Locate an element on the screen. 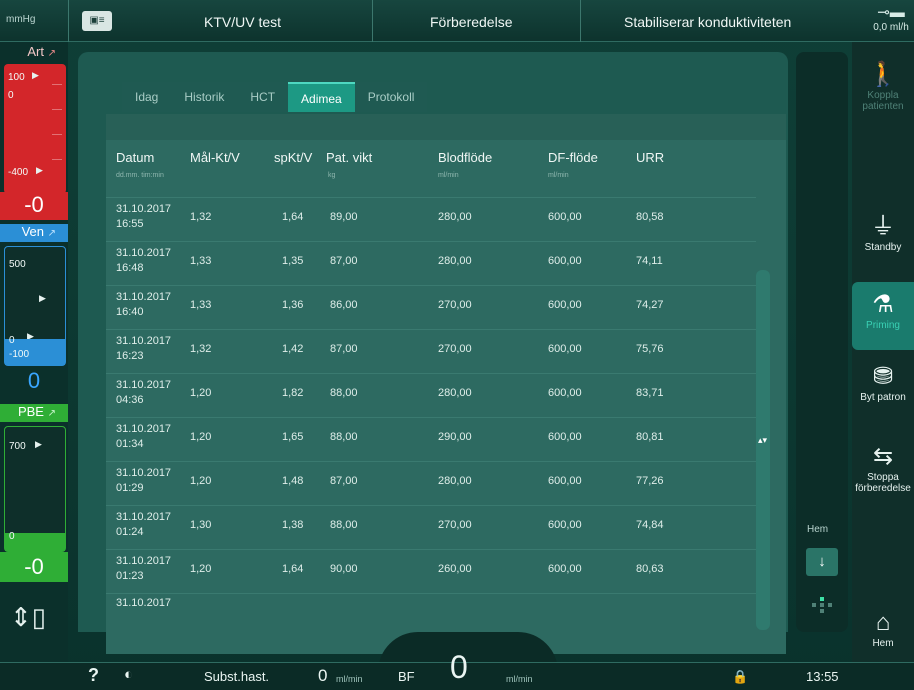 Image resolution: width=914 pixels, height=690 pixels. cell-target-ktv: 1,33 is located at coordinates (201, 305).